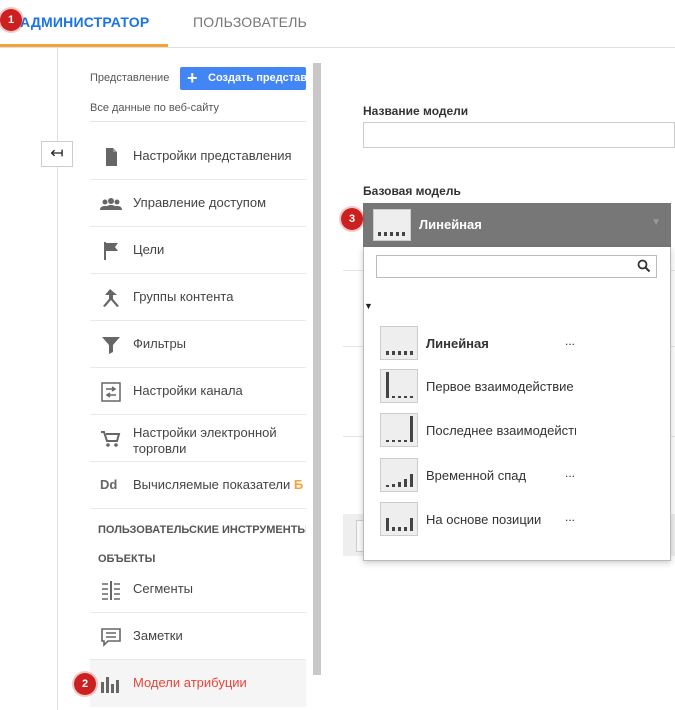 This screenshot has height=710, width=675. What do you see at coordinates (399, 430) in the screenshot?
I see `last-interaction-thumbnail` at bounding box center [399, 430].